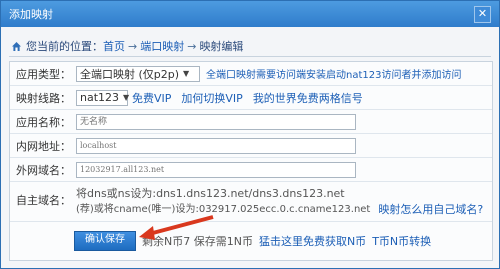 The height and width of the screenshot is (269, 500). What do you see at coordinates (100, 97) in the screenshot?
I see `line-value: nat123` at bounding box center [100, 97].